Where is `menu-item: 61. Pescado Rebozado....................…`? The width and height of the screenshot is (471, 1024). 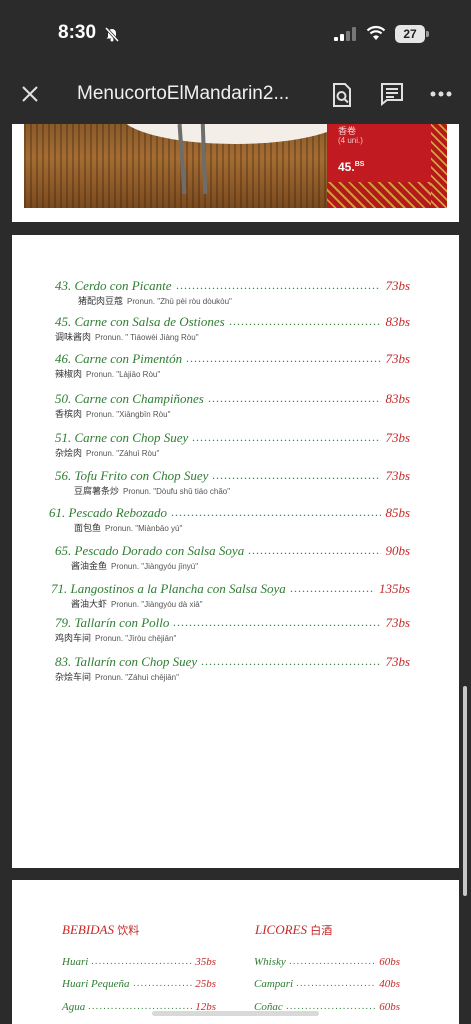 menu-item: 61. Pescado Rebozado....................… is located at coordinates (235, 522).